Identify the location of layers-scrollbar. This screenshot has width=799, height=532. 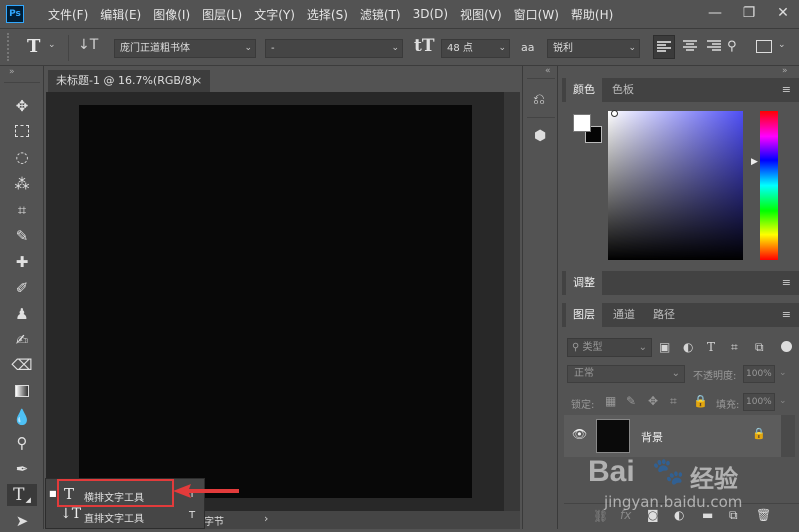
(788, 436).